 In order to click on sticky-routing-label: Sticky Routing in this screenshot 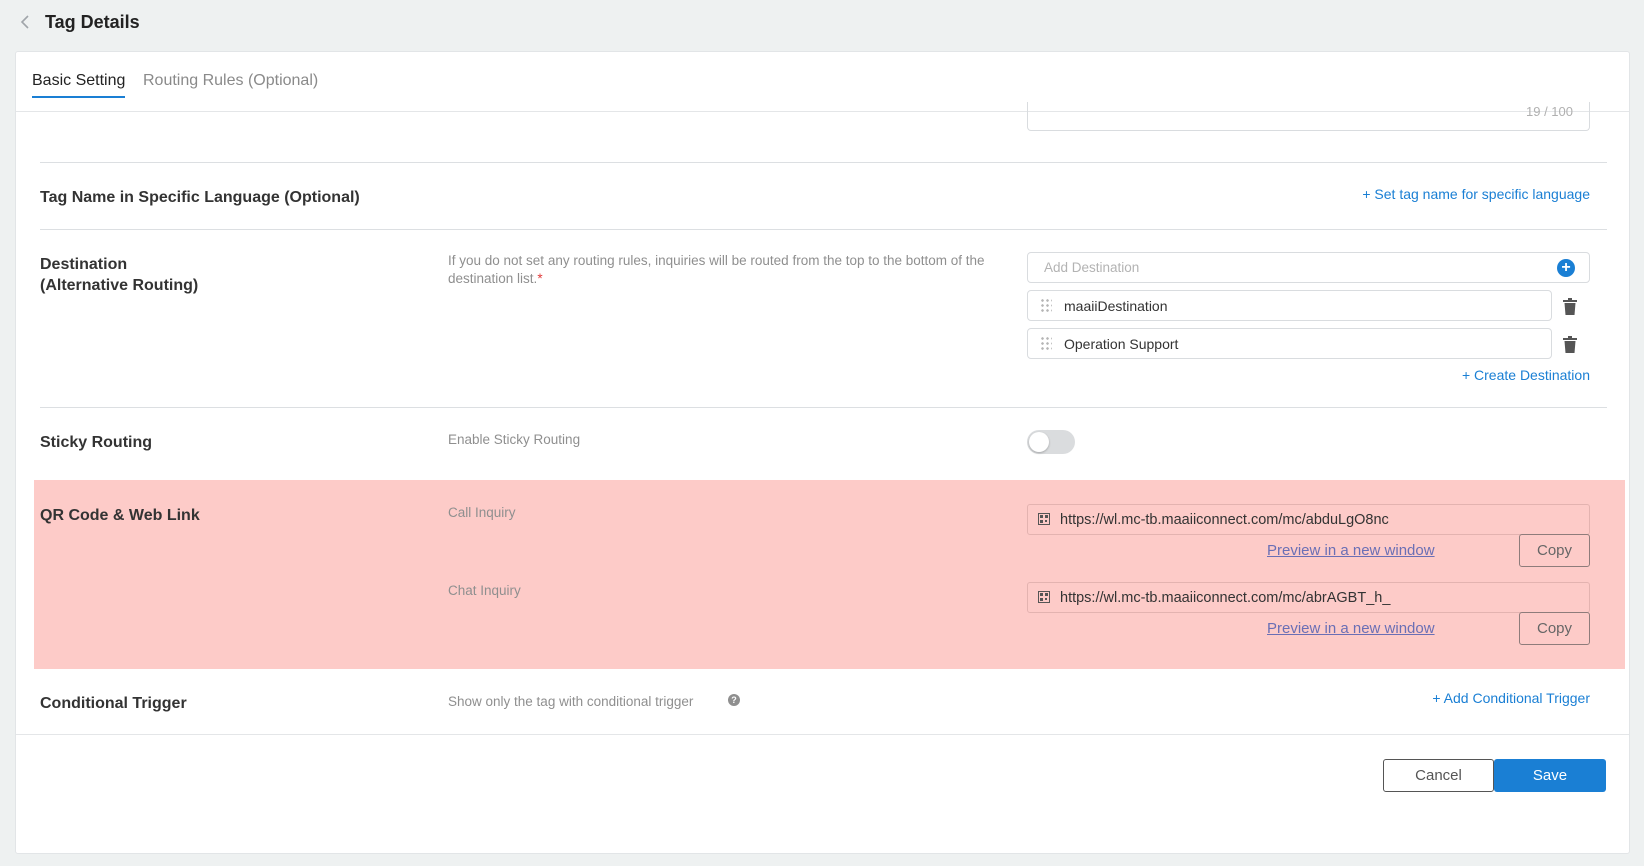, I will do `click(96, 442)`.